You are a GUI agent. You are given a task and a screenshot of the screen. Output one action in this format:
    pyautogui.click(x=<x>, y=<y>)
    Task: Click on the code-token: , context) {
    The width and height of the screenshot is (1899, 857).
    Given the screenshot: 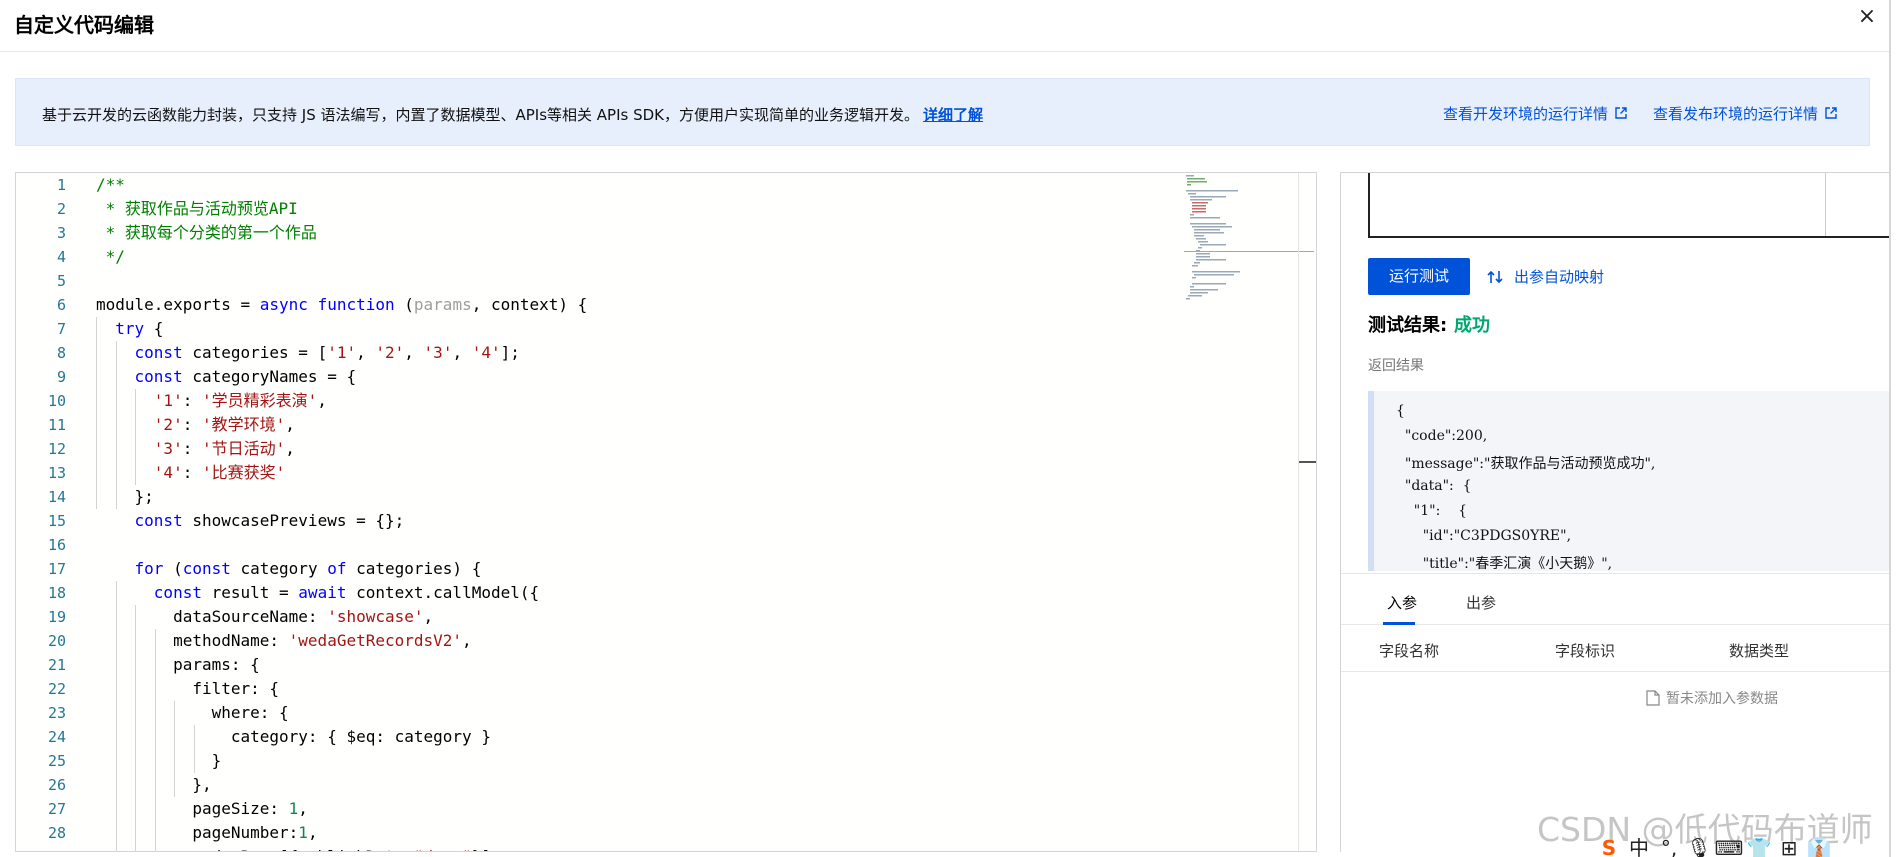 What is the action you would take?
    pyautogui.click(x=529, y=304)
    